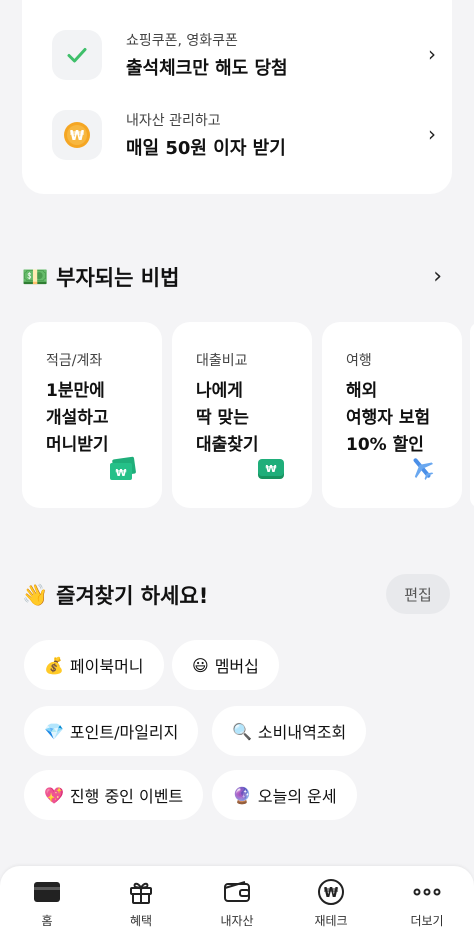 The height and width of the screenshot is (938, 474). I want to click on tab-benefits: 혜택, so click(141, 903).